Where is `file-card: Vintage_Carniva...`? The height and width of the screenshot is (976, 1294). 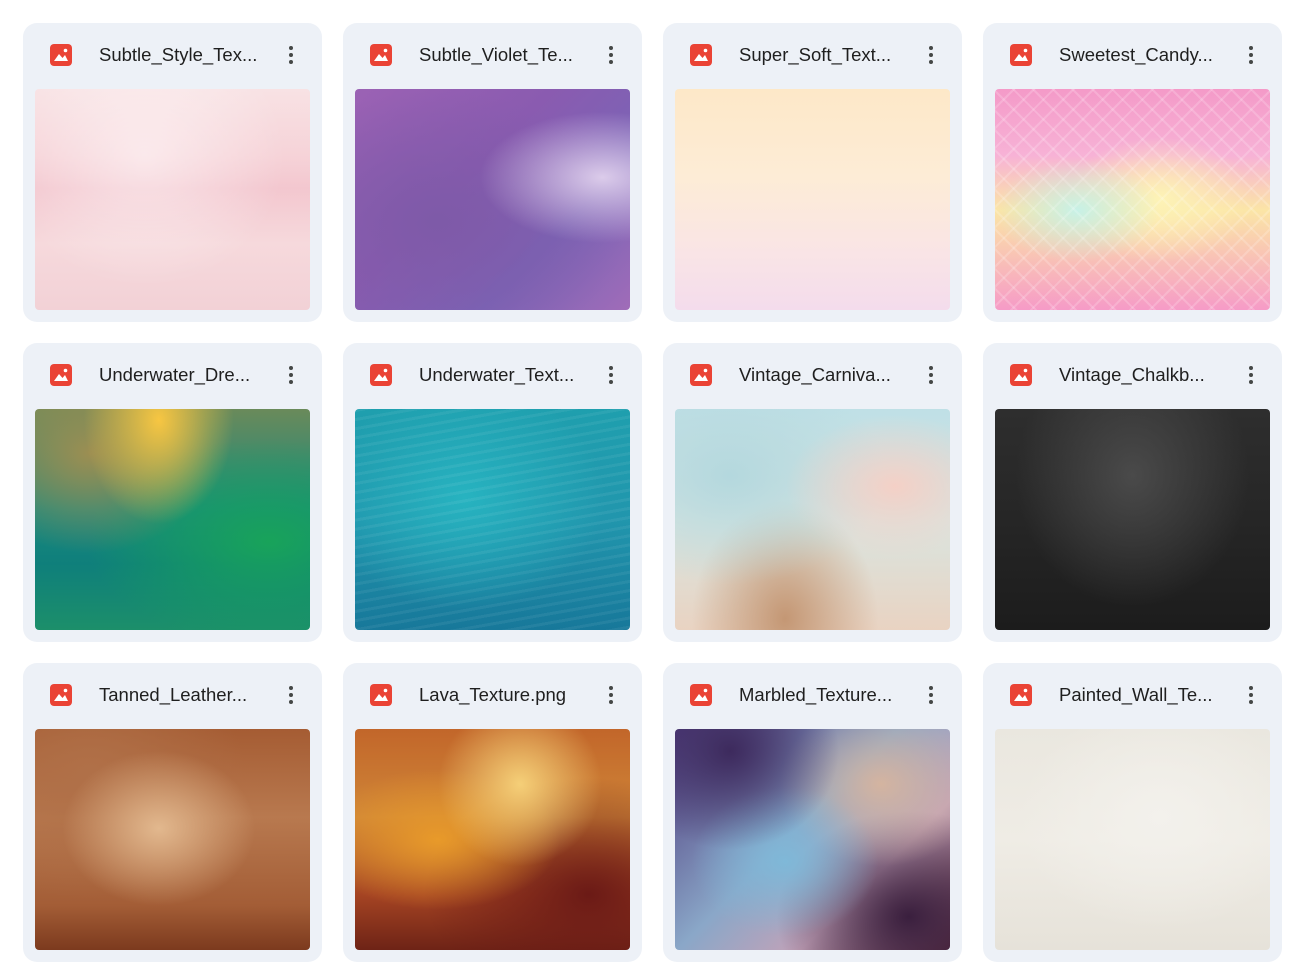 file-card: Vintage_Carniva... is located at coordinates (812, 492).